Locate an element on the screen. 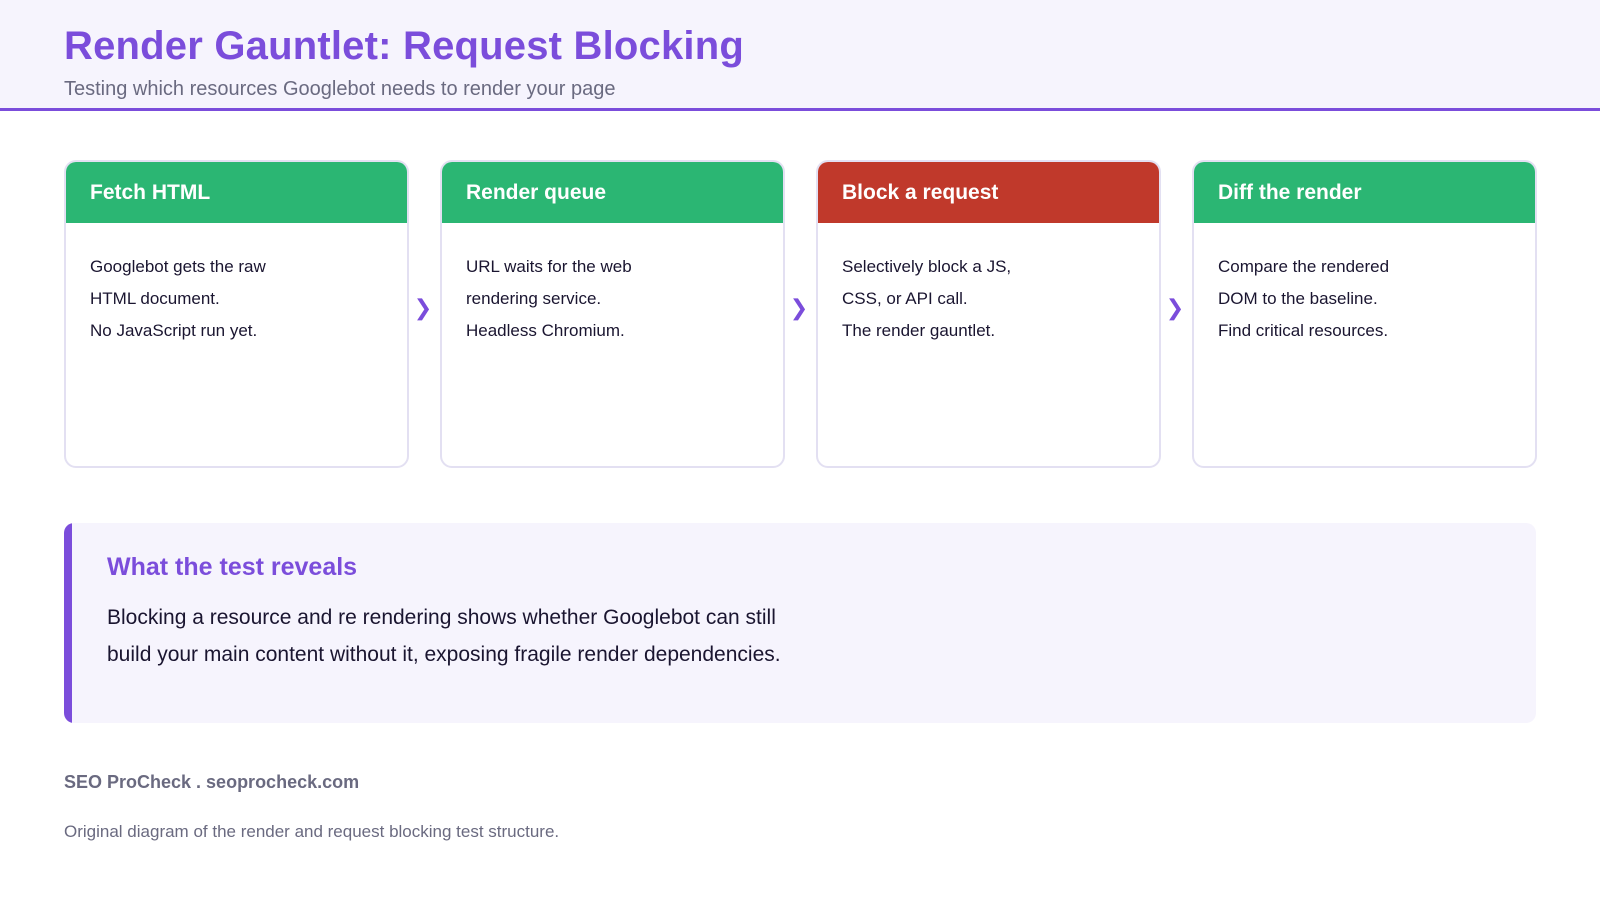  step-title: Diff the render is located at coordinates (1364, 192).